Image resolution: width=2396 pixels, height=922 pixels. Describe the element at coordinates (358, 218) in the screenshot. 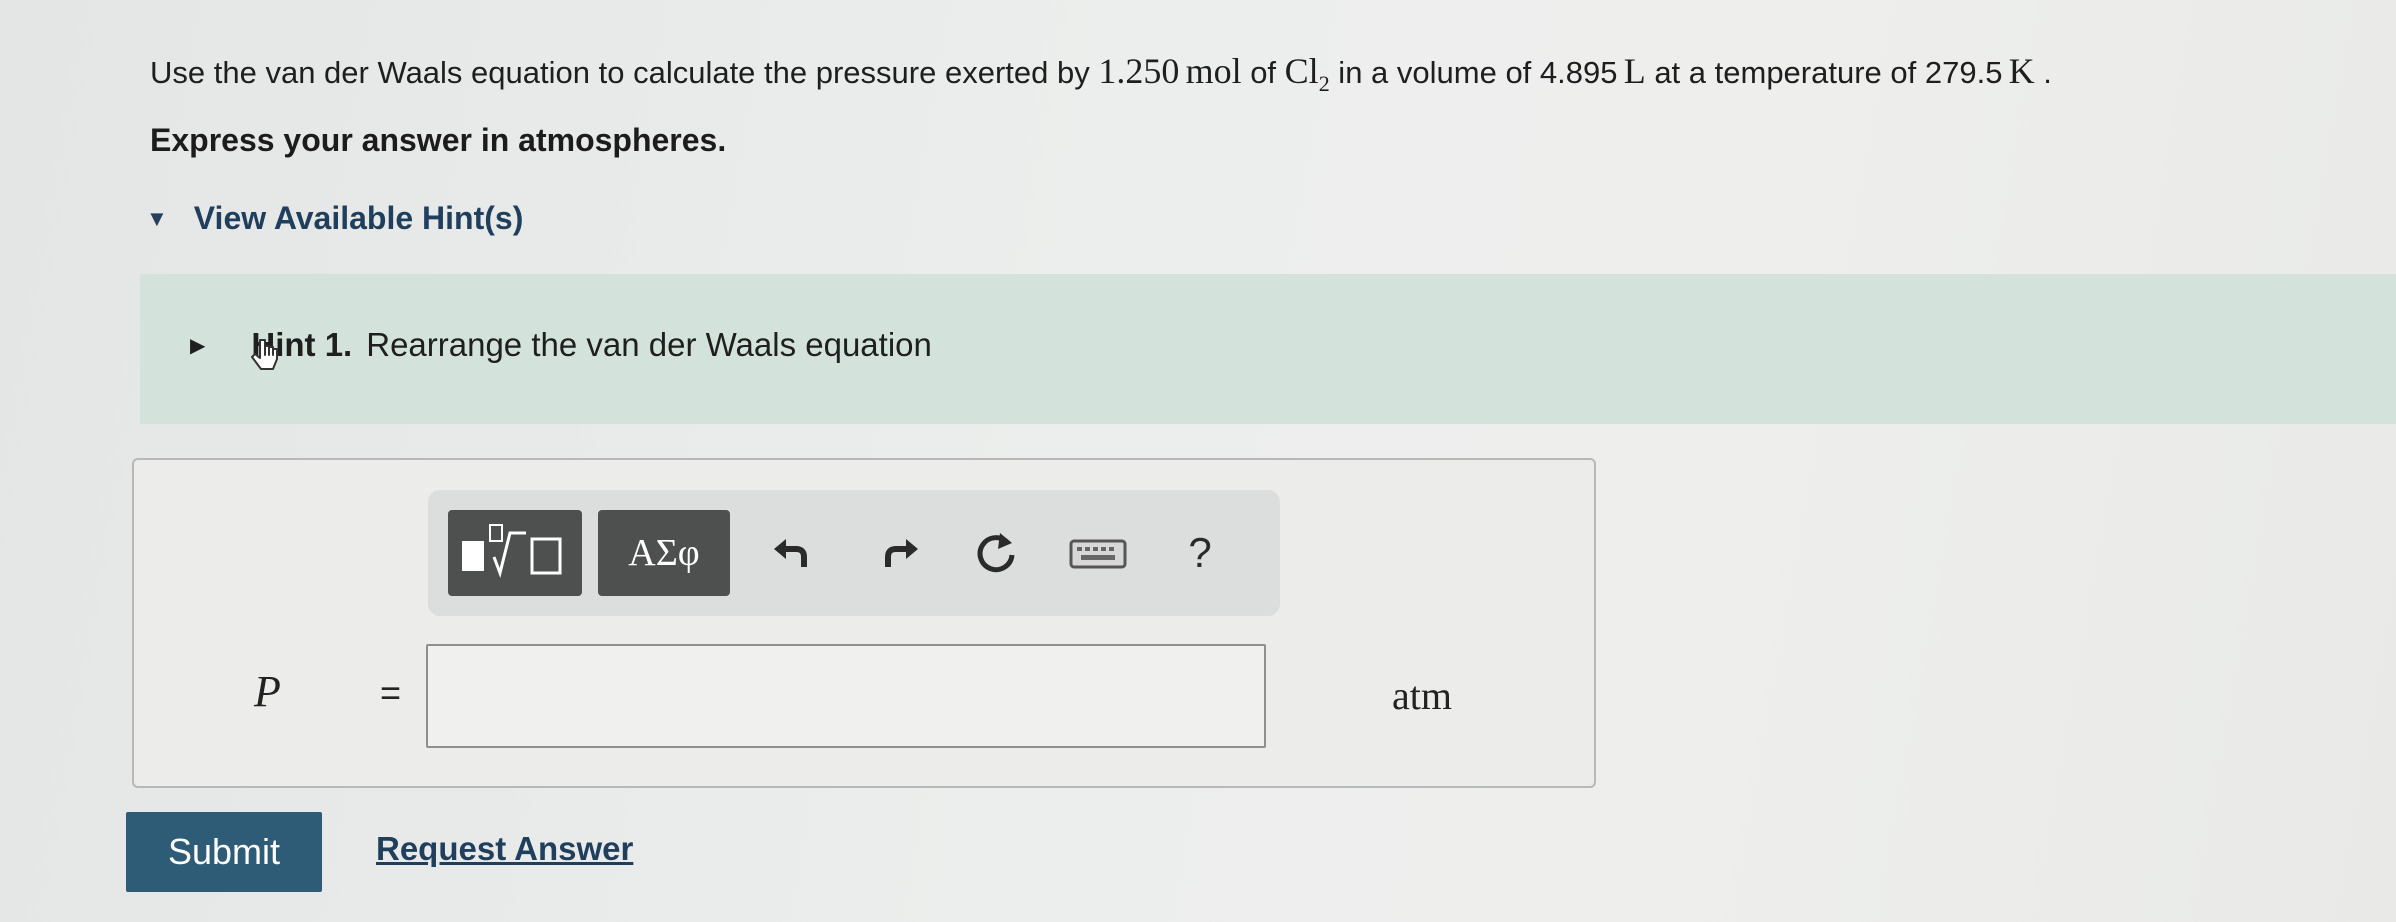

I see `view-hints-label: View Available Hint(s)` at that location.